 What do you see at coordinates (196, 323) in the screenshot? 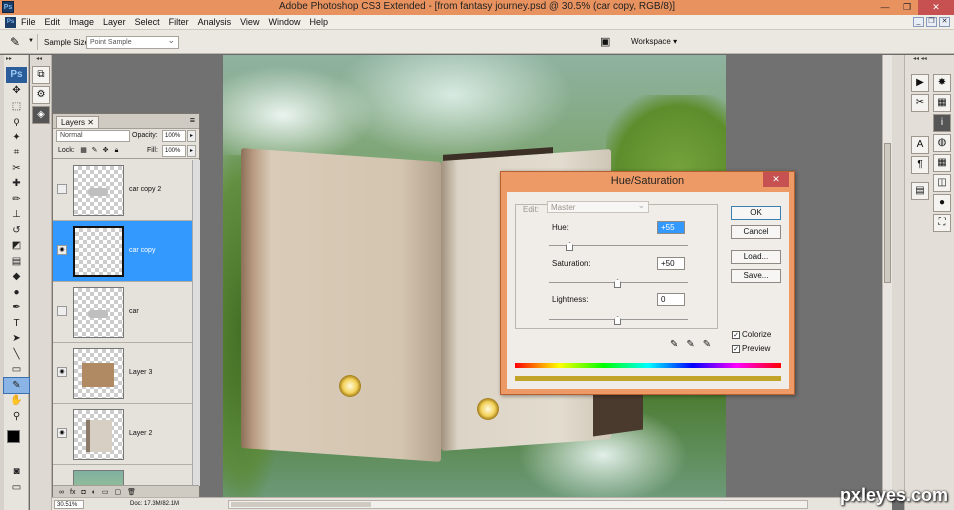
I see `layers-scrollbar` at bounding box center [196, 323].